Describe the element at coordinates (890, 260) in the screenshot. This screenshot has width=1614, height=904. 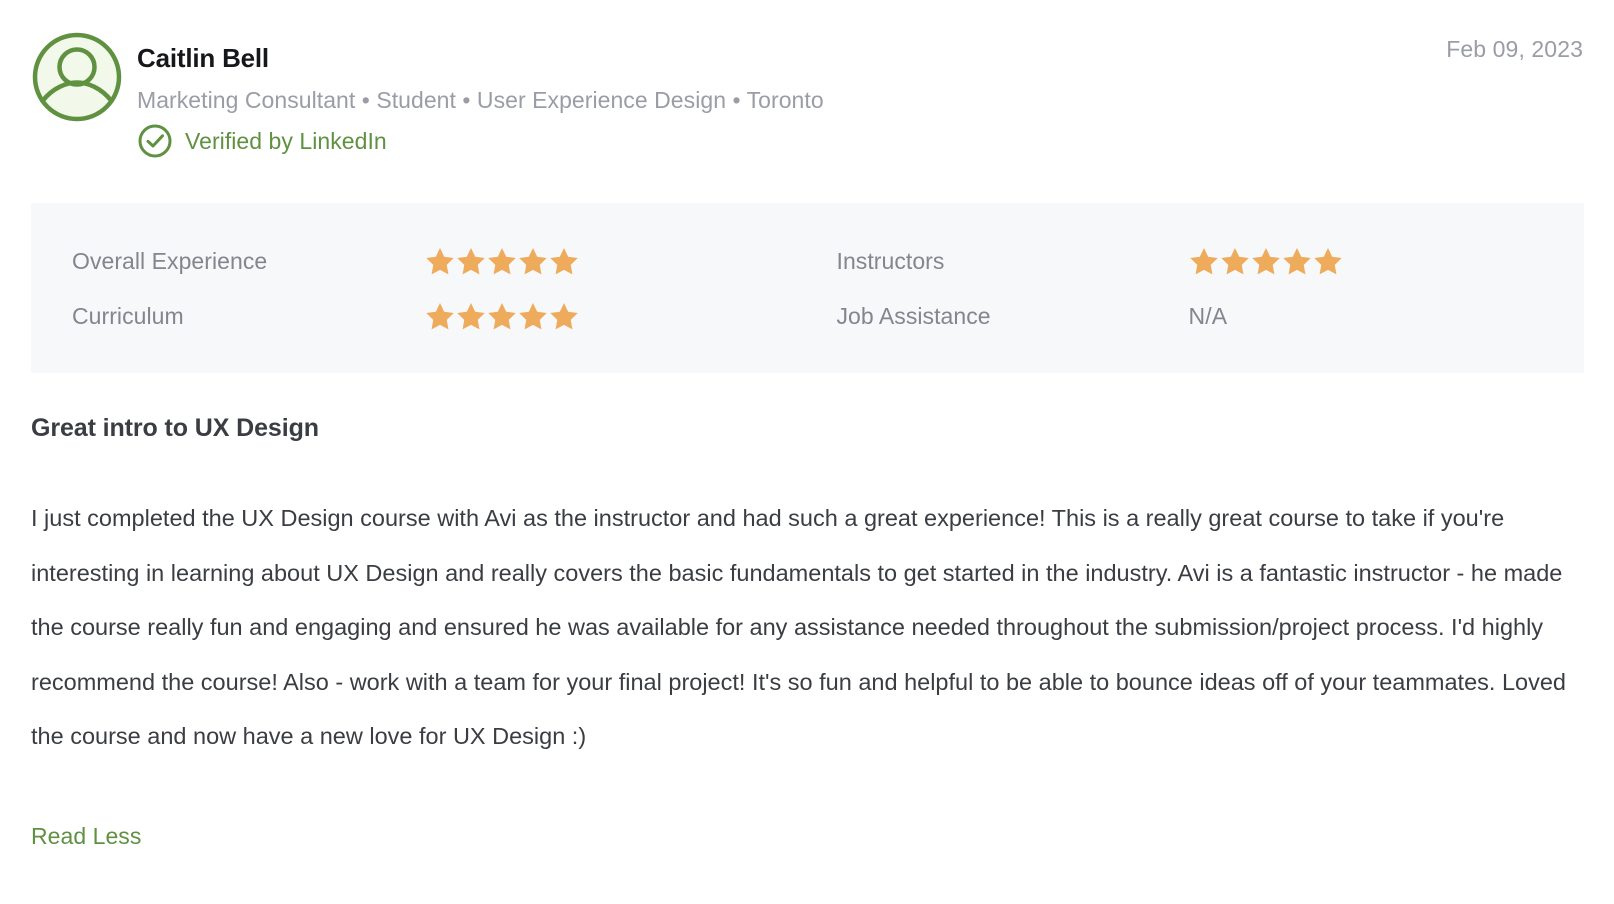
I see `rating-label-instructors: Instructors` at that location.